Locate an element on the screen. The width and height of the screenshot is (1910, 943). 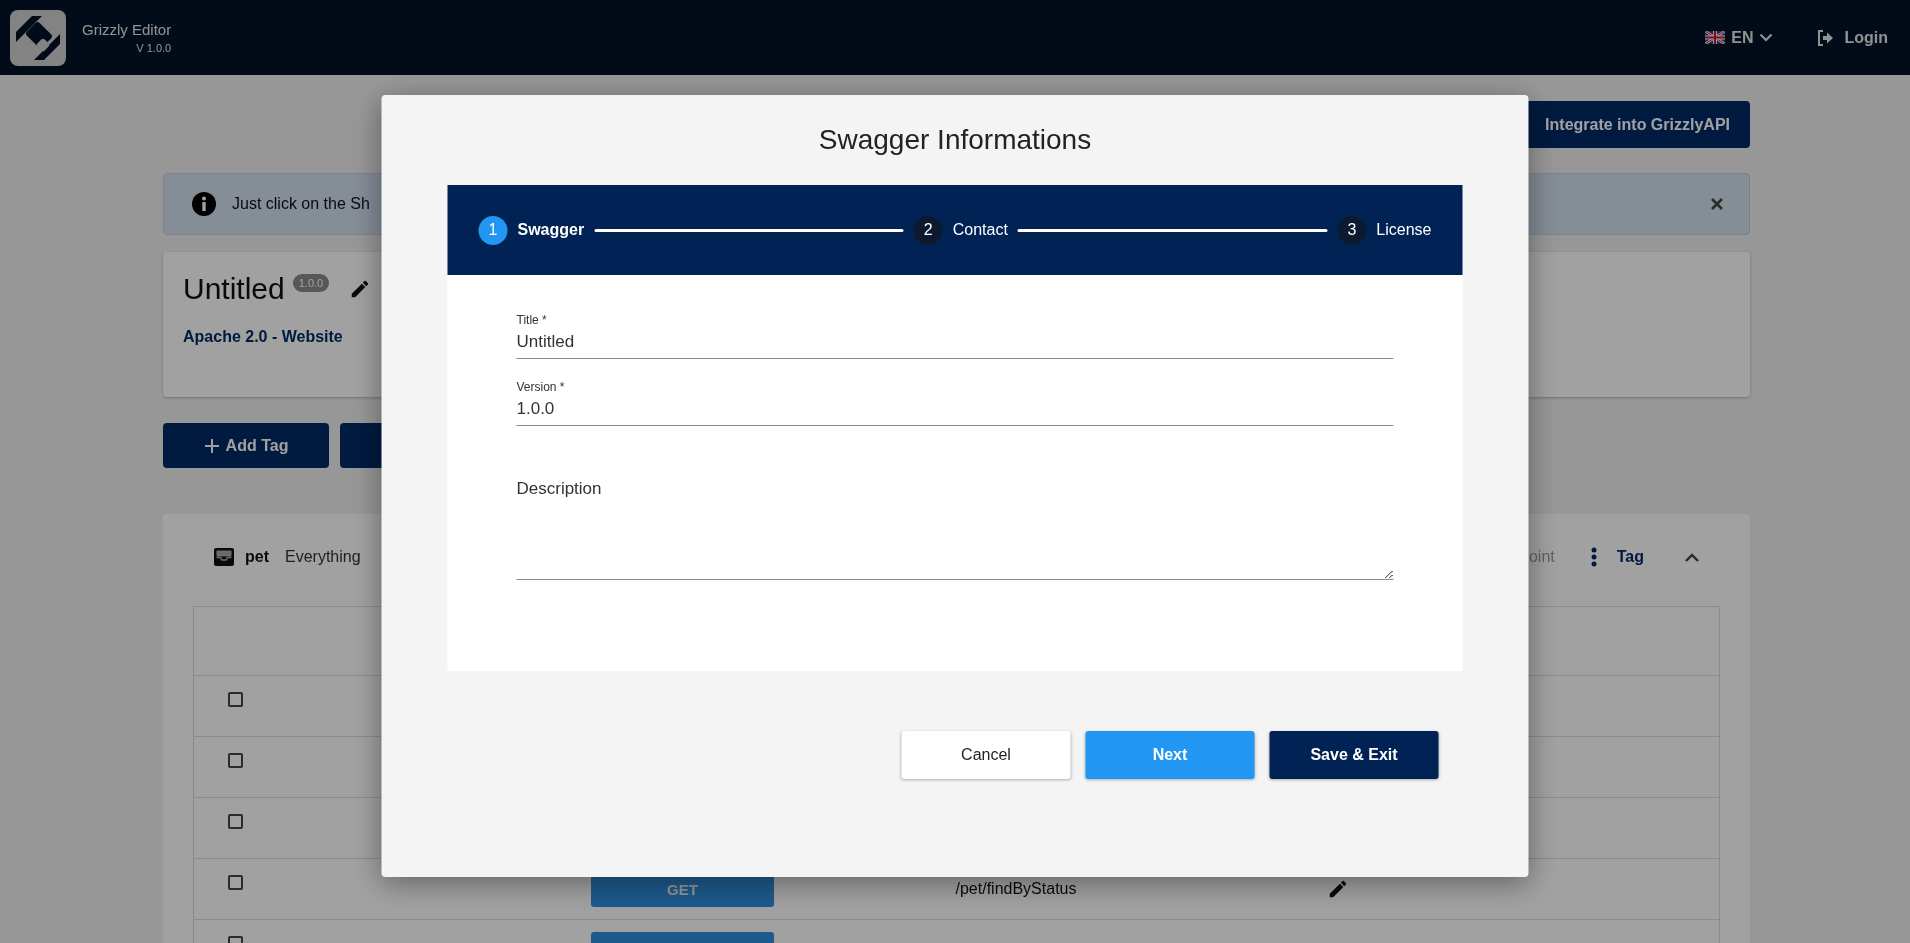
close-button is located at coordinates (1717, 204).